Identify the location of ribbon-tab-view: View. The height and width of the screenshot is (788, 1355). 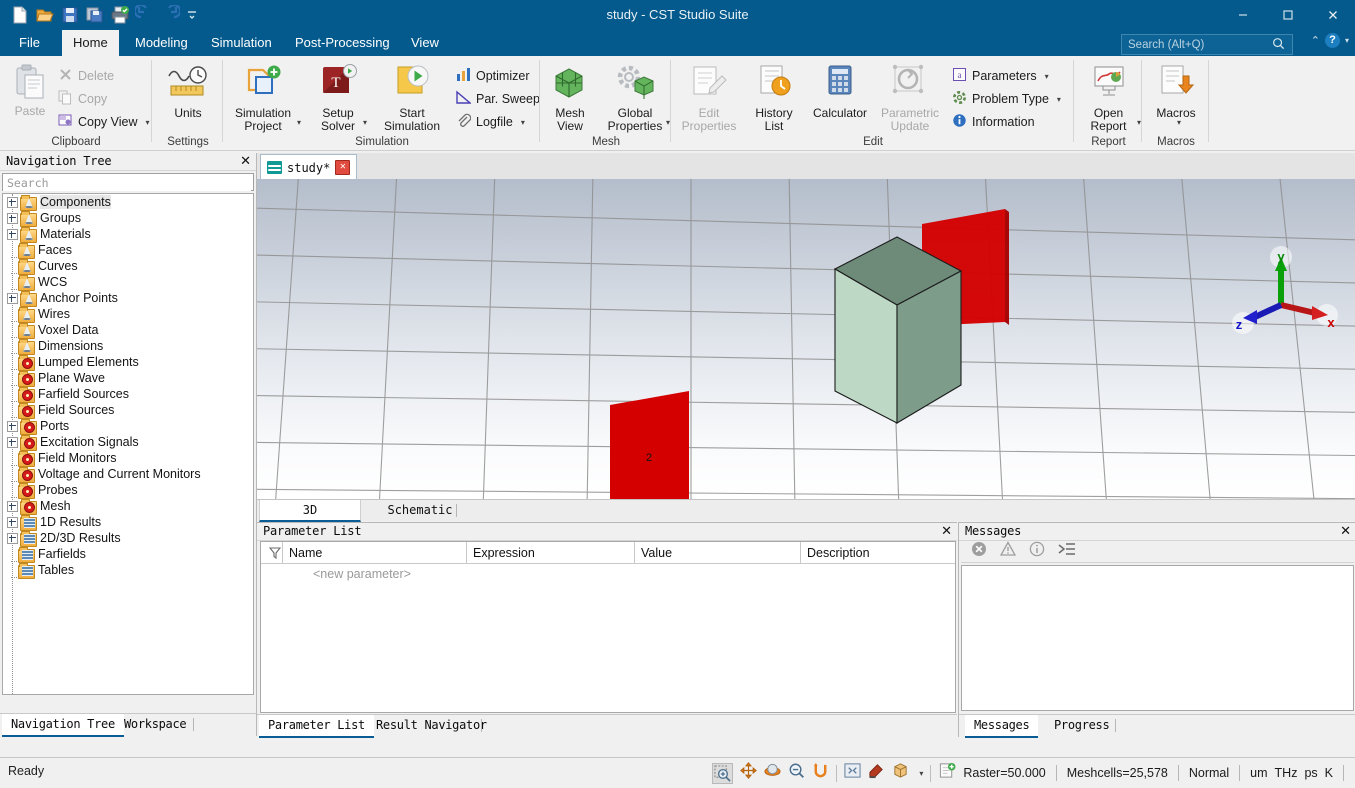
(425, 43).